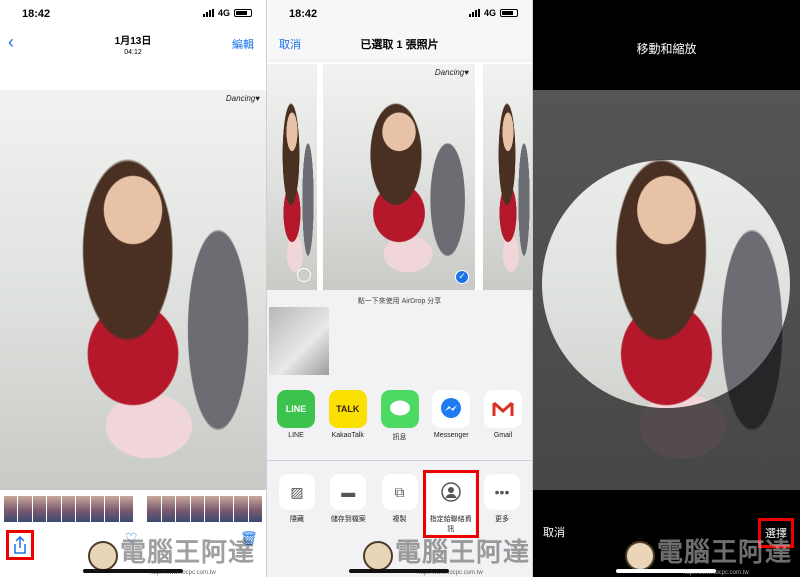 This screenshot has width=800, height=577. I want to click on share-button, so click(20, 545).